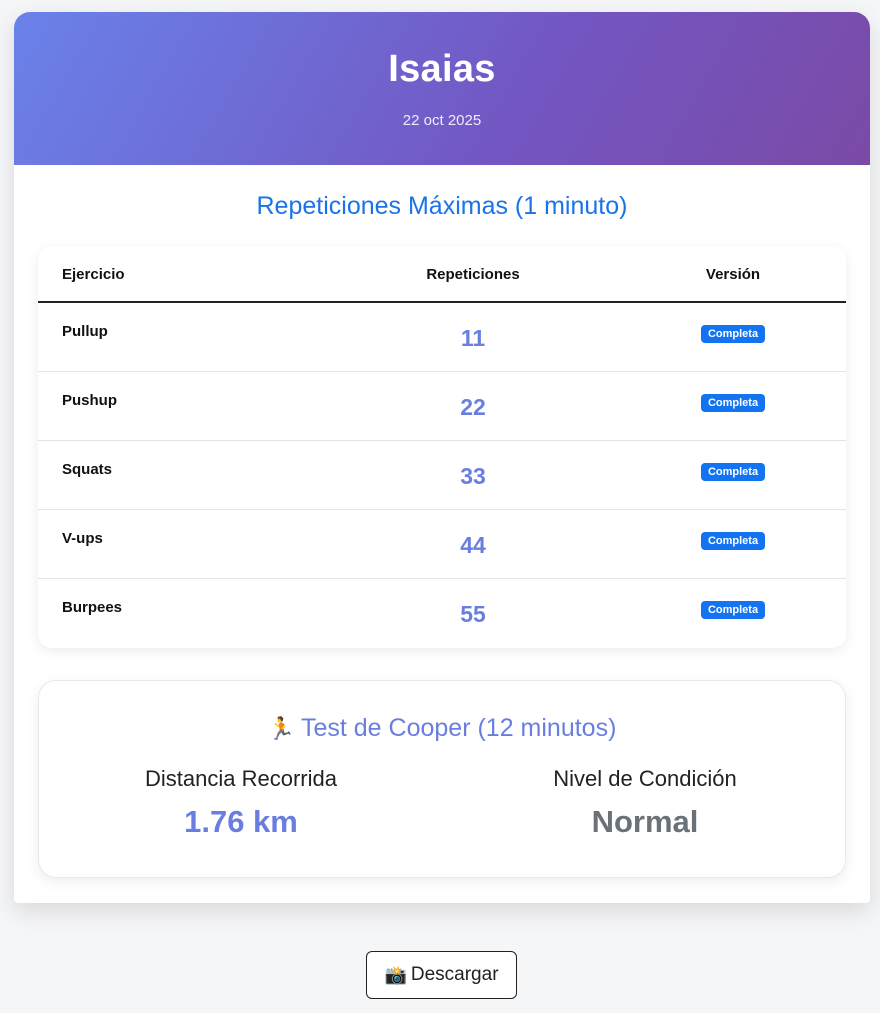 The width and height of the screenshot is (880, 1013). I want to click on exercise-name: Burpees, so click(92, 607).